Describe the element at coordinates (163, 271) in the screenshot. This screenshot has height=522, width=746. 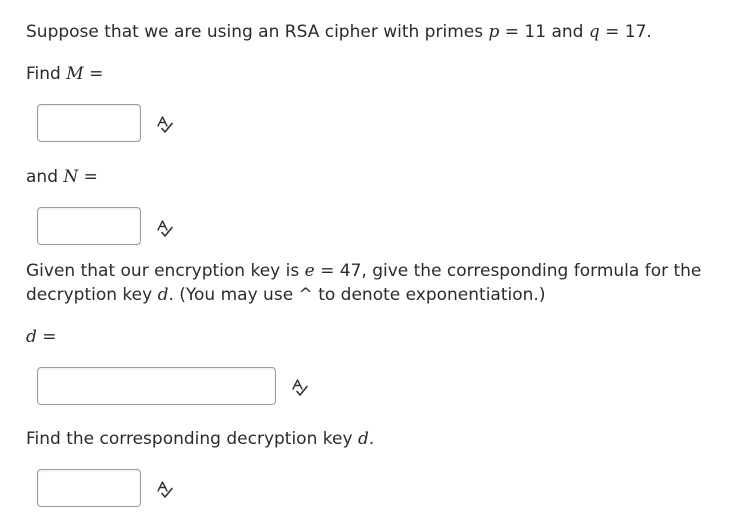
I see `given-line-1-prefix: Given that our encryption key is` at that location.